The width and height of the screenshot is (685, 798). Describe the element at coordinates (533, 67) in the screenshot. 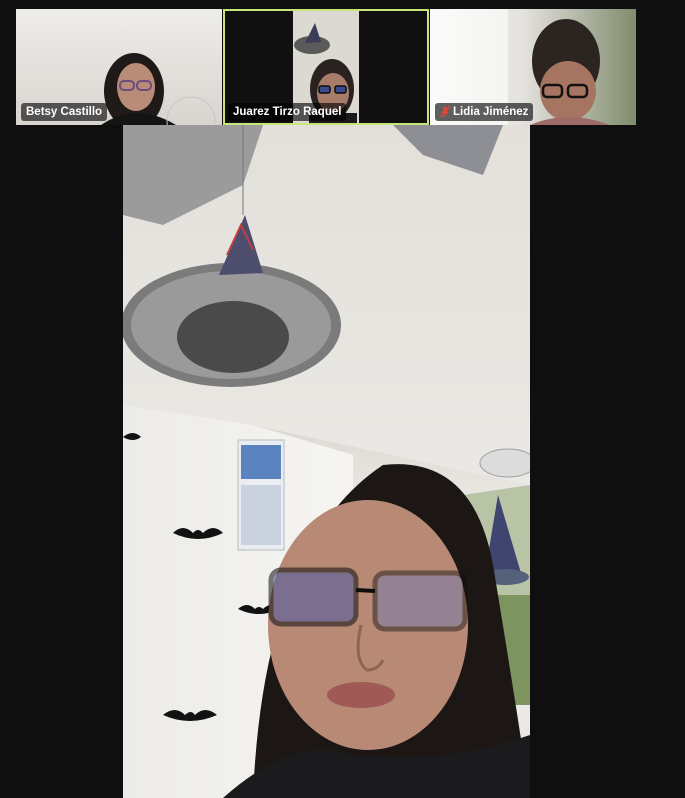

I see `participant-tile-lidia: Lidia Jiménez` at that location.